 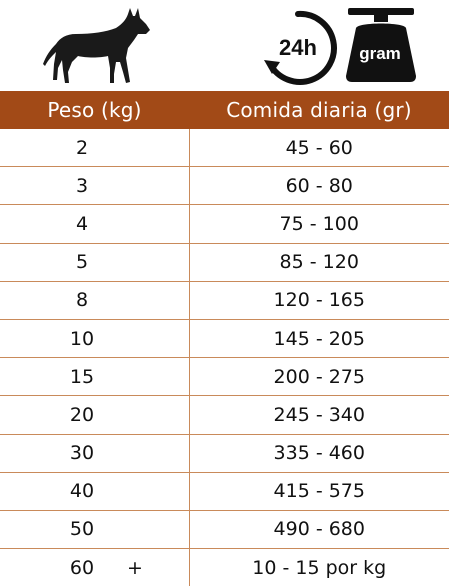 I want to click on table-row: 10 145 - 205, so click(x=224, y=339).